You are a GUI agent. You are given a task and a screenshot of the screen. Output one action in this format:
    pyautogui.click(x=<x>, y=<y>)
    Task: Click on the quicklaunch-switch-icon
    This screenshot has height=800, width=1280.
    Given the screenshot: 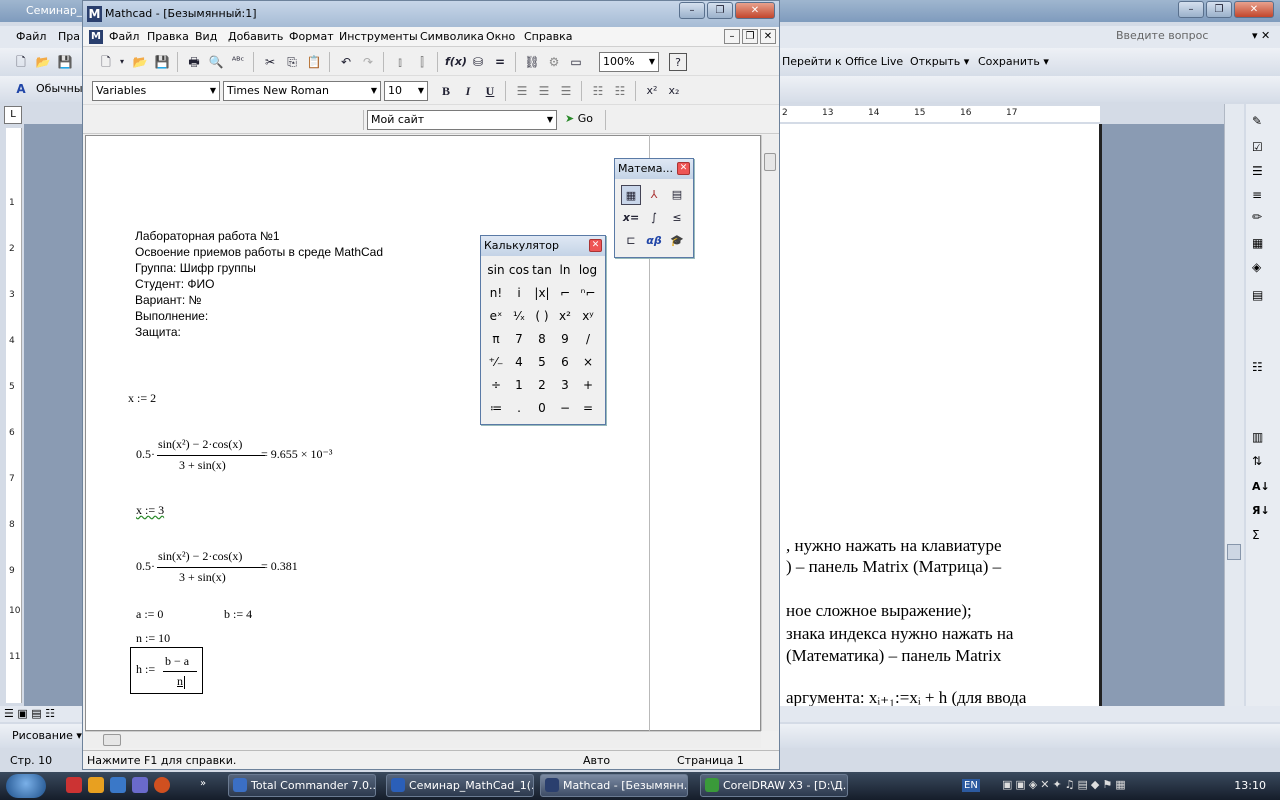 What is the action you would take?
    pyautogui.click(x=140, y=785)
    